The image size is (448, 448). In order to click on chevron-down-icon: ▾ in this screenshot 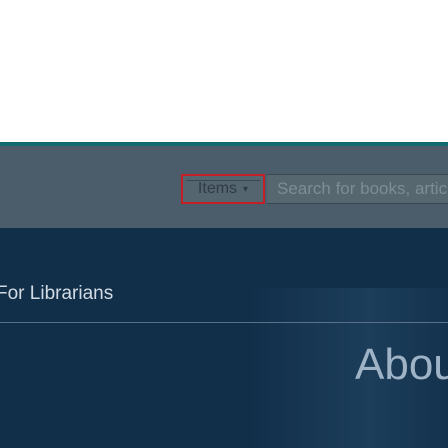, I will do `click(246, 189)`.